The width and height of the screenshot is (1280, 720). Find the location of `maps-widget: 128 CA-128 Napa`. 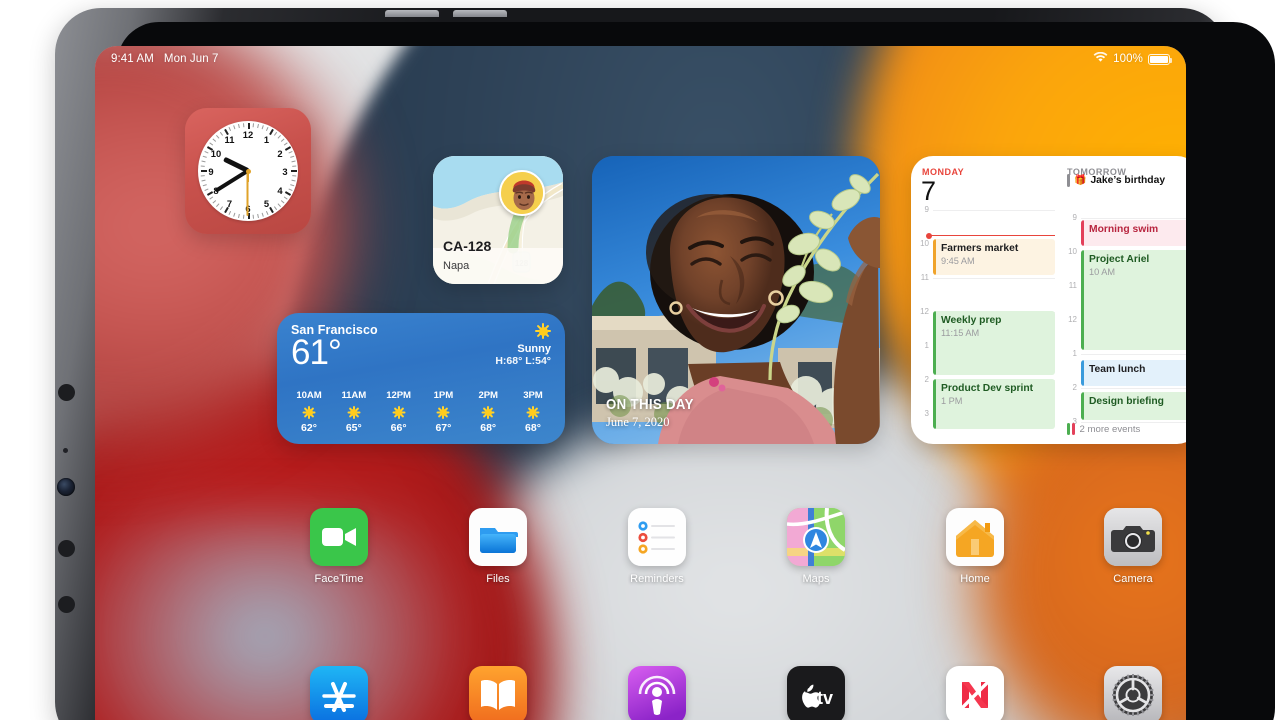

maps-widget: 128 CA-128 Napa is located at coordinates (498, 220).